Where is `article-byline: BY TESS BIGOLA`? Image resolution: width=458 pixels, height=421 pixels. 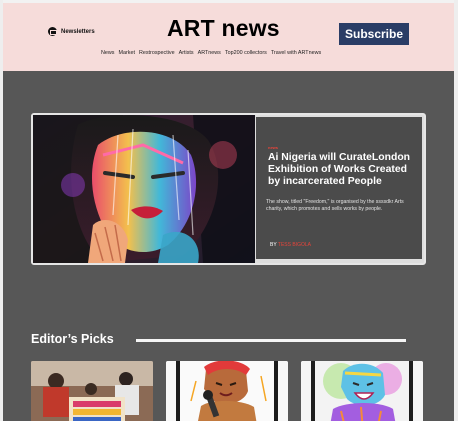
article-byline: BY TESS BIGOLA is located at coordinates (290, 245).